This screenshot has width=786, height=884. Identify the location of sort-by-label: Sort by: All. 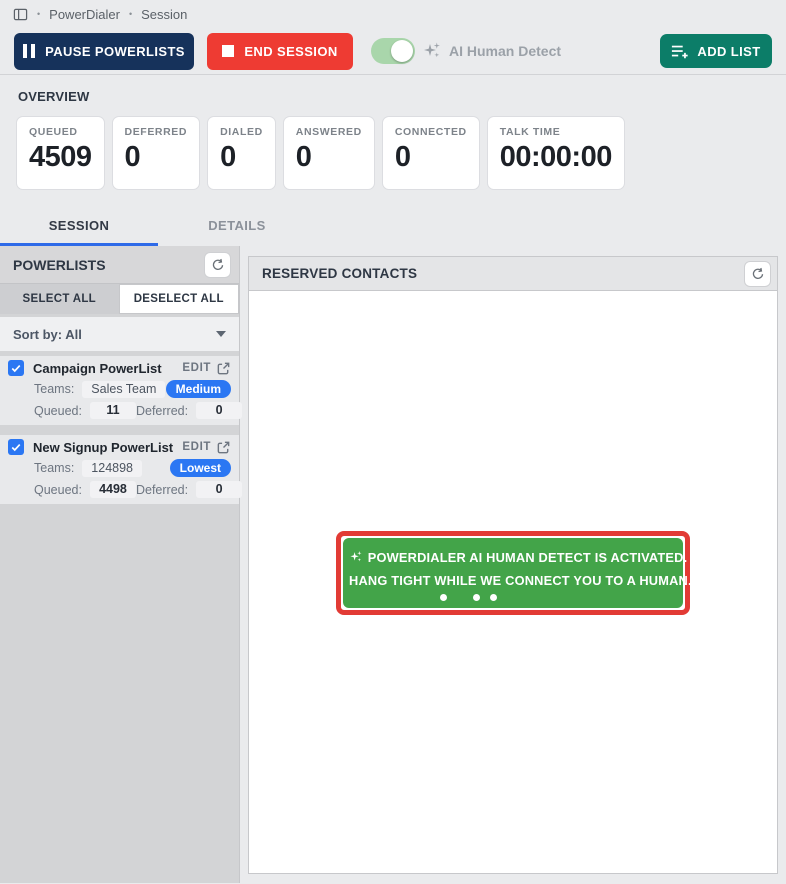
(47, 334).